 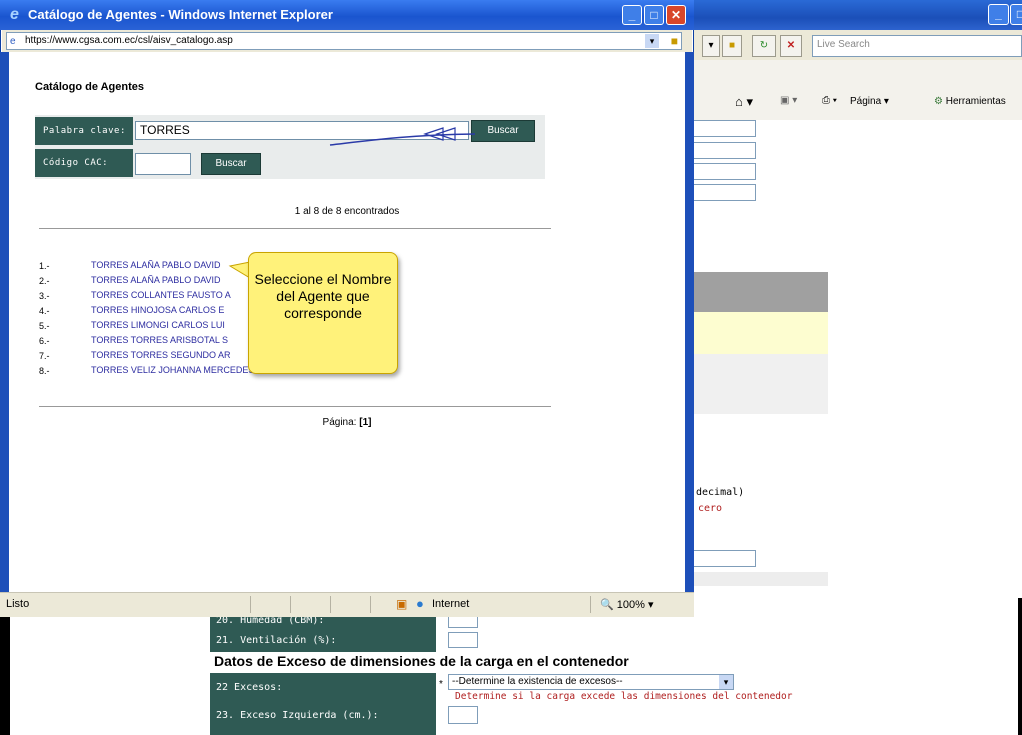 I want to click on excesos-select-value: --Determine la existencia de excesos--, so click(x=537, y=681).